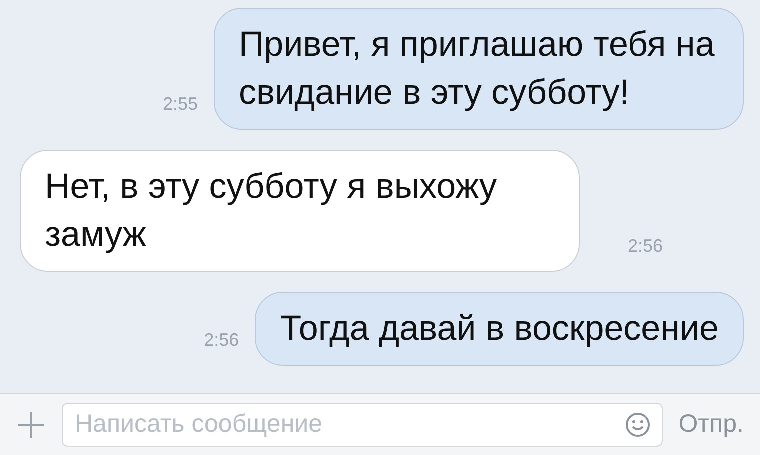 Image resolution: width=760 pixels, height=455 pixels. I want to click on plus-icon, so click(31, 425).